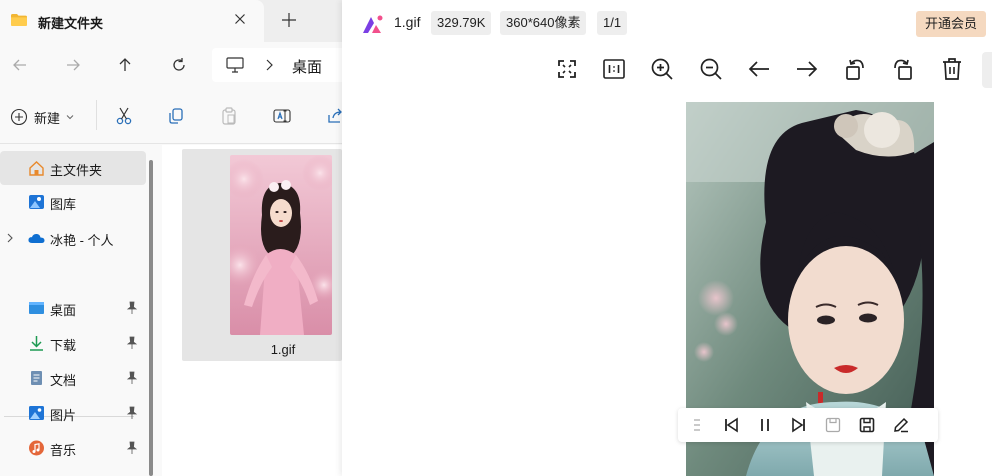 The width and height of the screenshot is (992, 476). I want to click on playback-controls, so click(808, 425).